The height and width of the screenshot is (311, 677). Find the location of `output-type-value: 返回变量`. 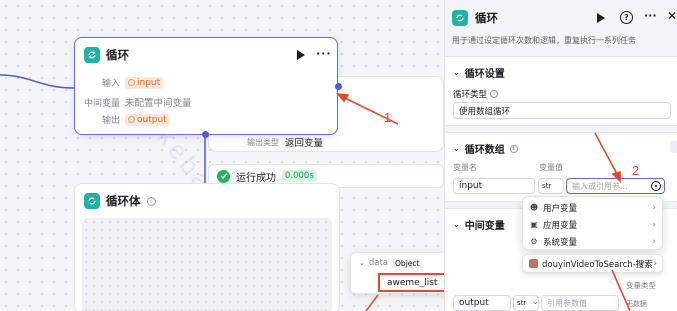

output-type-value: 返回变量 is located at coordinates (304, 143).